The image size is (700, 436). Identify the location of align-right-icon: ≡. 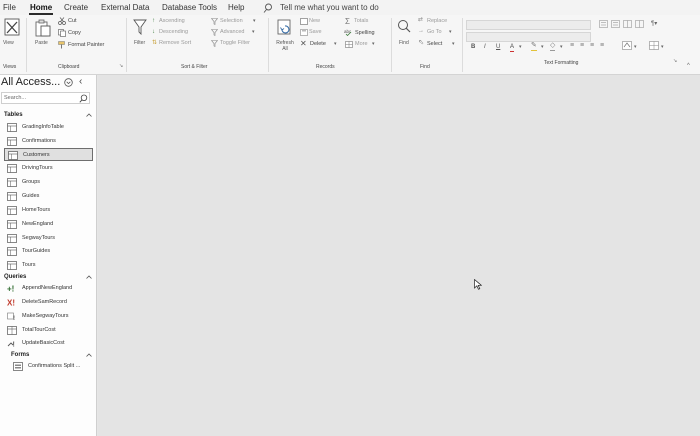
(592, 46).